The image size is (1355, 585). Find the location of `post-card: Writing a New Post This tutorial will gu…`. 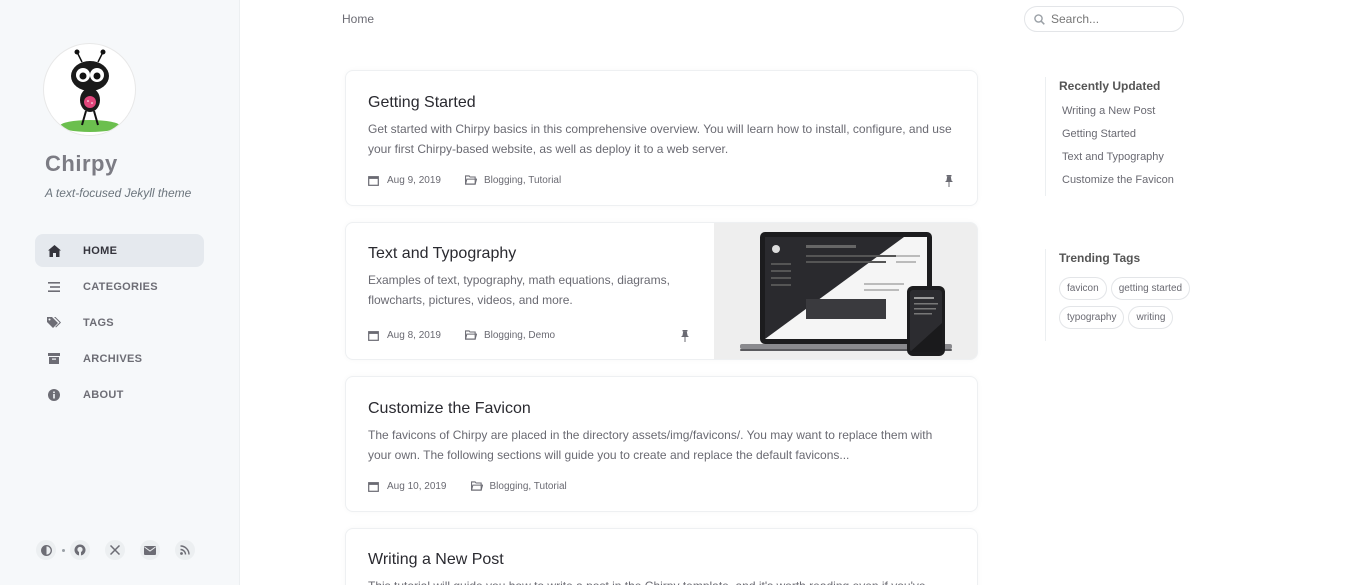

post-card: Writing a New Post This tutorial will gu… is located at coordinates (661, 556).